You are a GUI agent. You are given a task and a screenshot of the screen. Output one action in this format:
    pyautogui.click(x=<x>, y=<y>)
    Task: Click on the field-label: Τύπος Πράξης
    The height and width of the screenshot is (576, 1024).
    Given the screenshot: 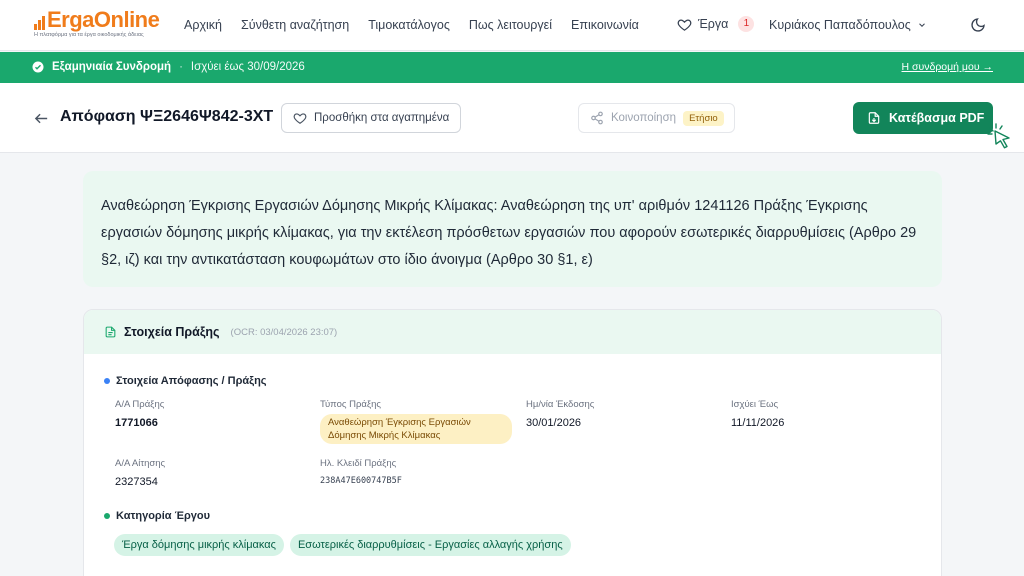 What is the action you would take?
    pyautogui.click(x=350, y=404)
    